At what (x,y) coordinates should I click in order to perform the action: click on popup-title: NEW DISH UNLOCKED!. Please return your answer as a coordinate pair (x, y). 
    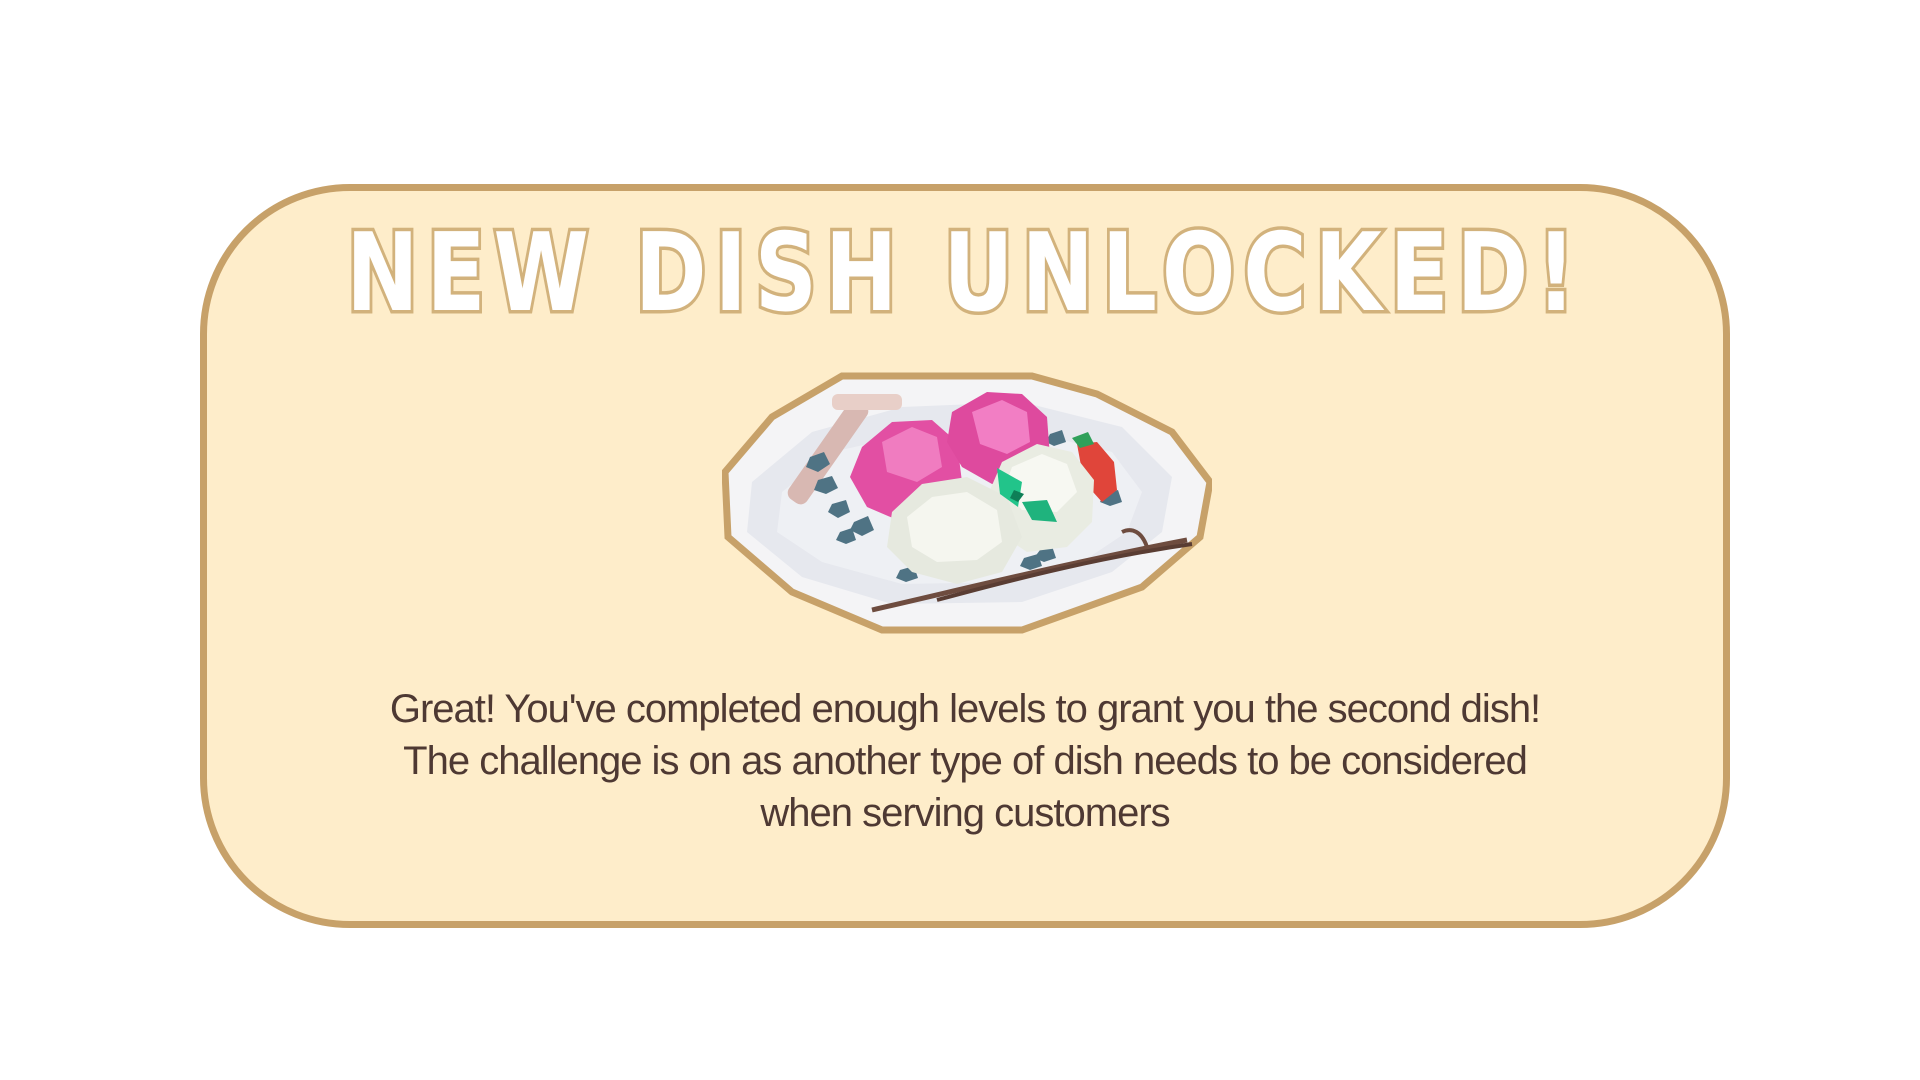
    Looking at the image, I should click on (963, 273).